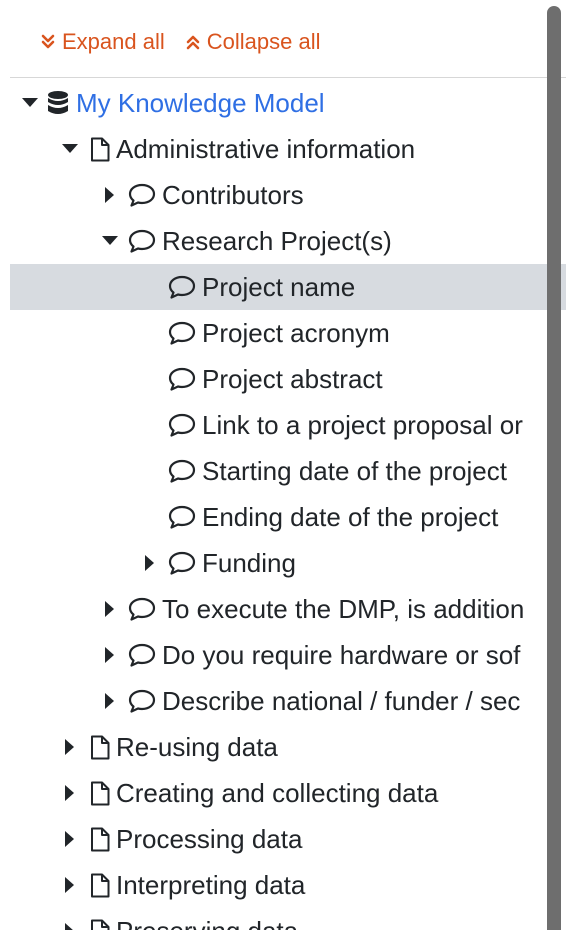  I want to click on tree-item: Ending date of the project, so click(288, 517).